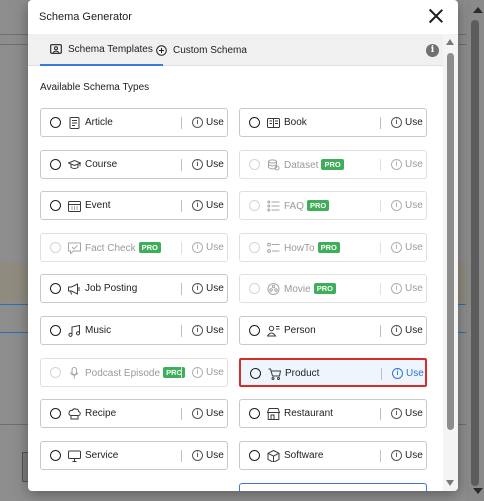 This screenshot has width=484, height=501. Describe the element at coordinates (101, 164) in the screenshot. I see `schema-name: Course` at that location.